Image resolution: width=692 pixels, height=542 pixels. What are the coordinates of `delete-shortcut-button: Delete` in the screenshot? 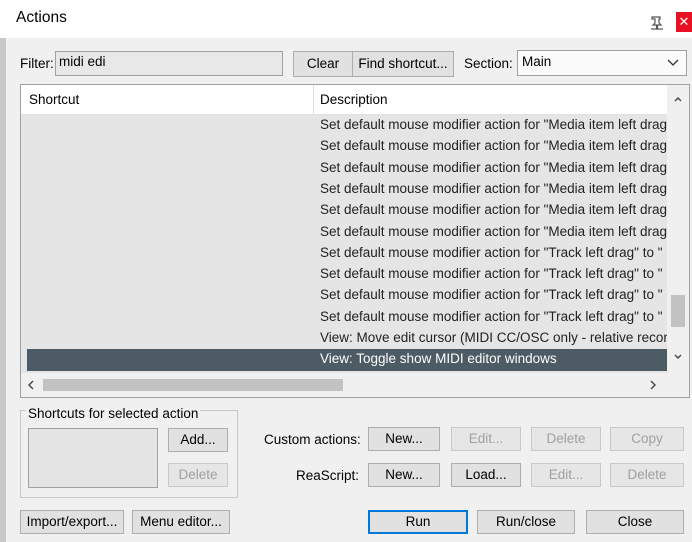 It's located at (198, 475).